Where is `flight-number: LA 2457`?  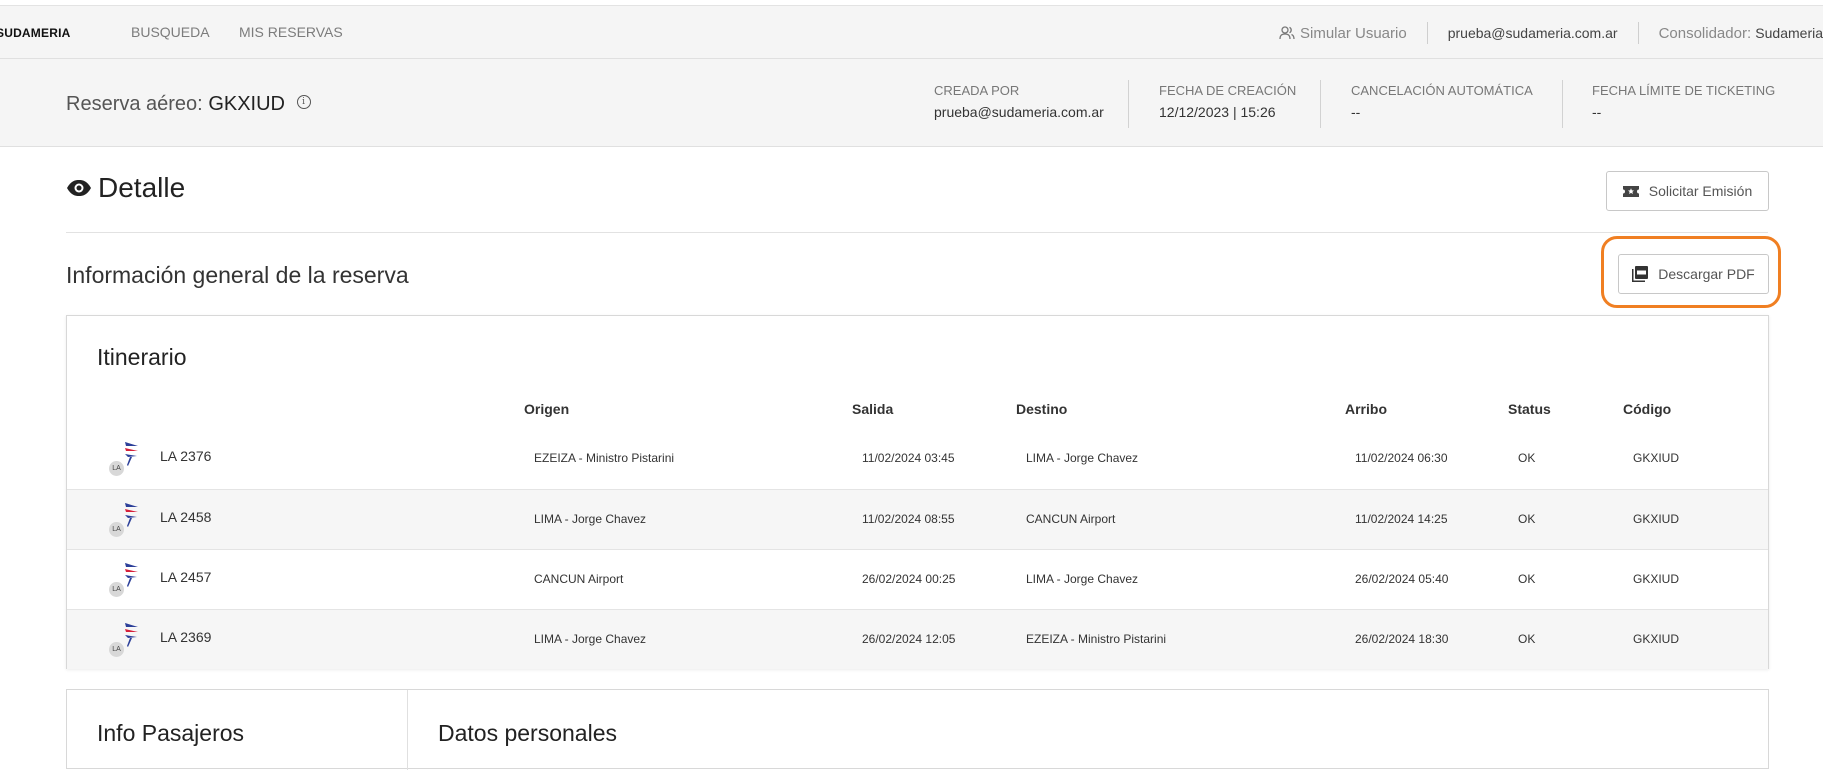 flight-number: LA 2457 is located at coordinates (186, 577).